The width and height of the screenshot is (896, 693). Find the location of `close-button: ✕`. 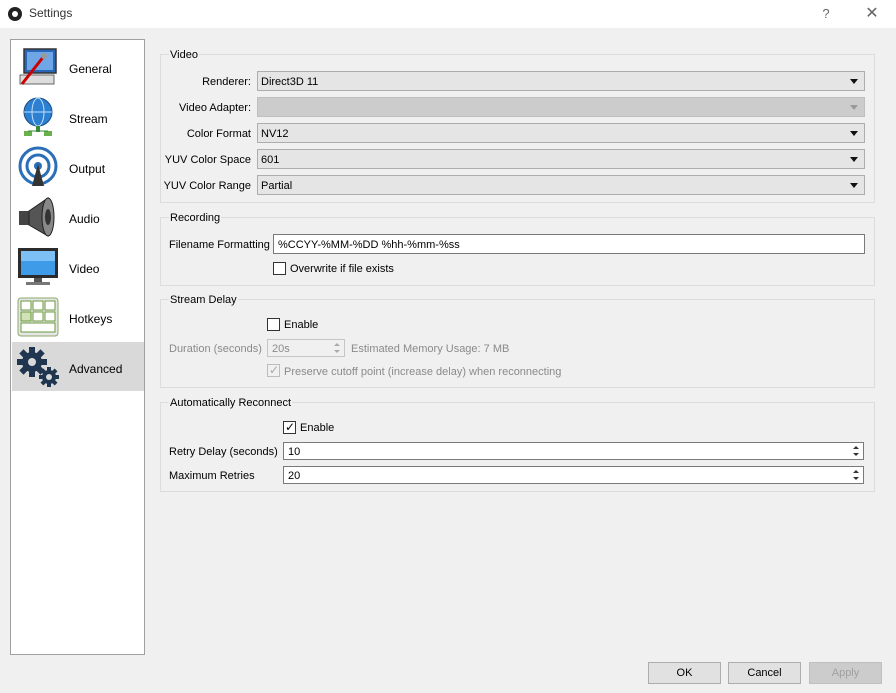

close-button: ✕ is located at coordinates (872, 14).